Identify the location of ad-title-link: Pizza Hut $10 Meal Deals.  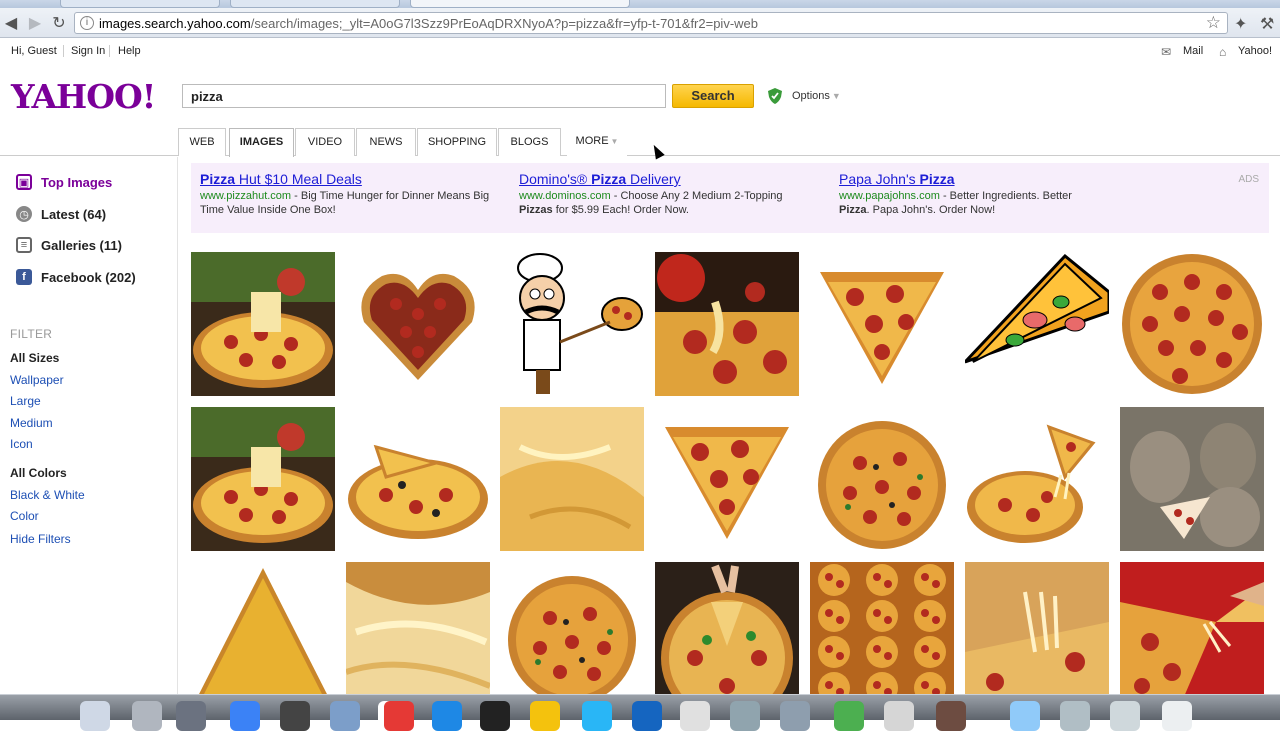
(350, 179).